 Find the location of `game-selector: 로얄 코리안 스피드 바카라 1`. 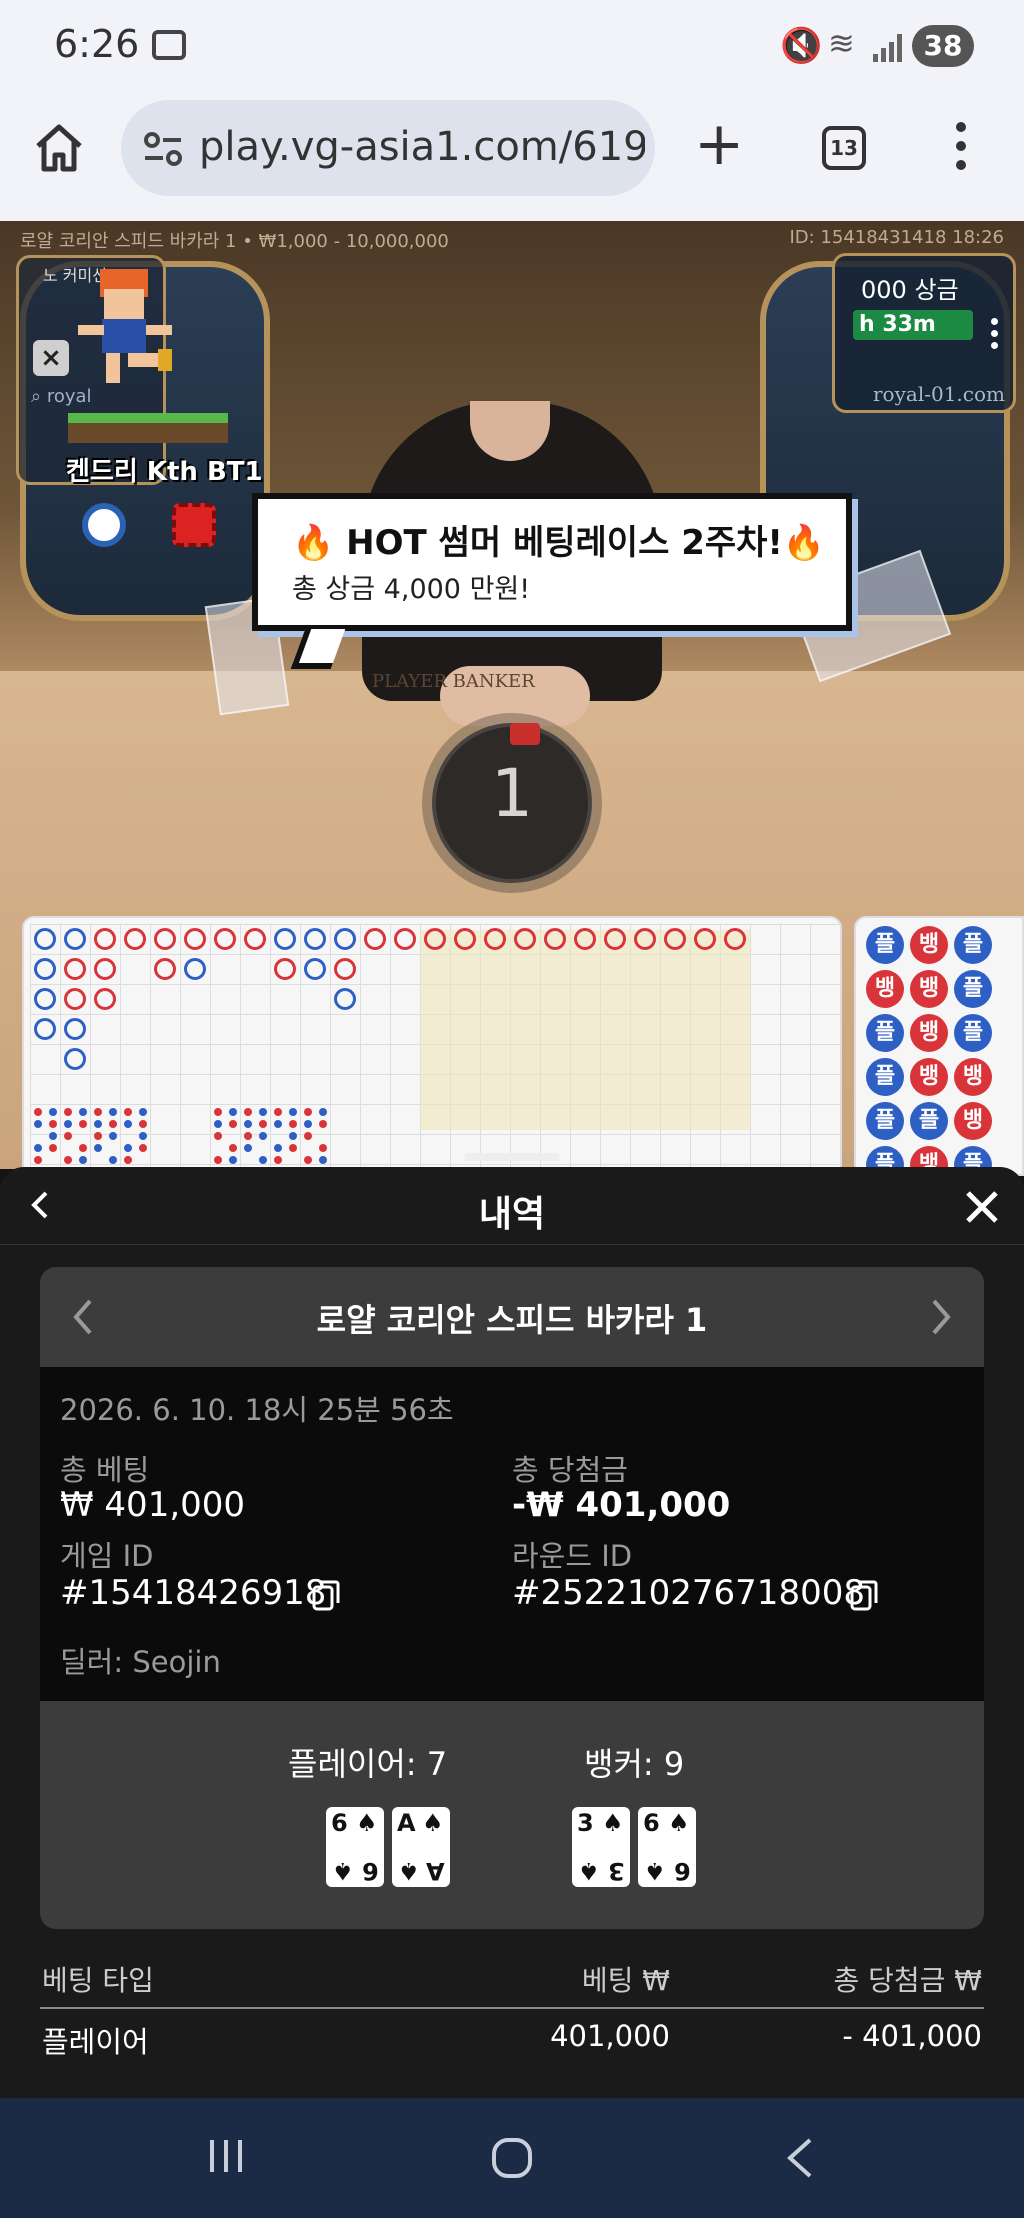

game-selector: 로얄 코리안 스피드 바카라 1 is located at coordinates (512, 1317).